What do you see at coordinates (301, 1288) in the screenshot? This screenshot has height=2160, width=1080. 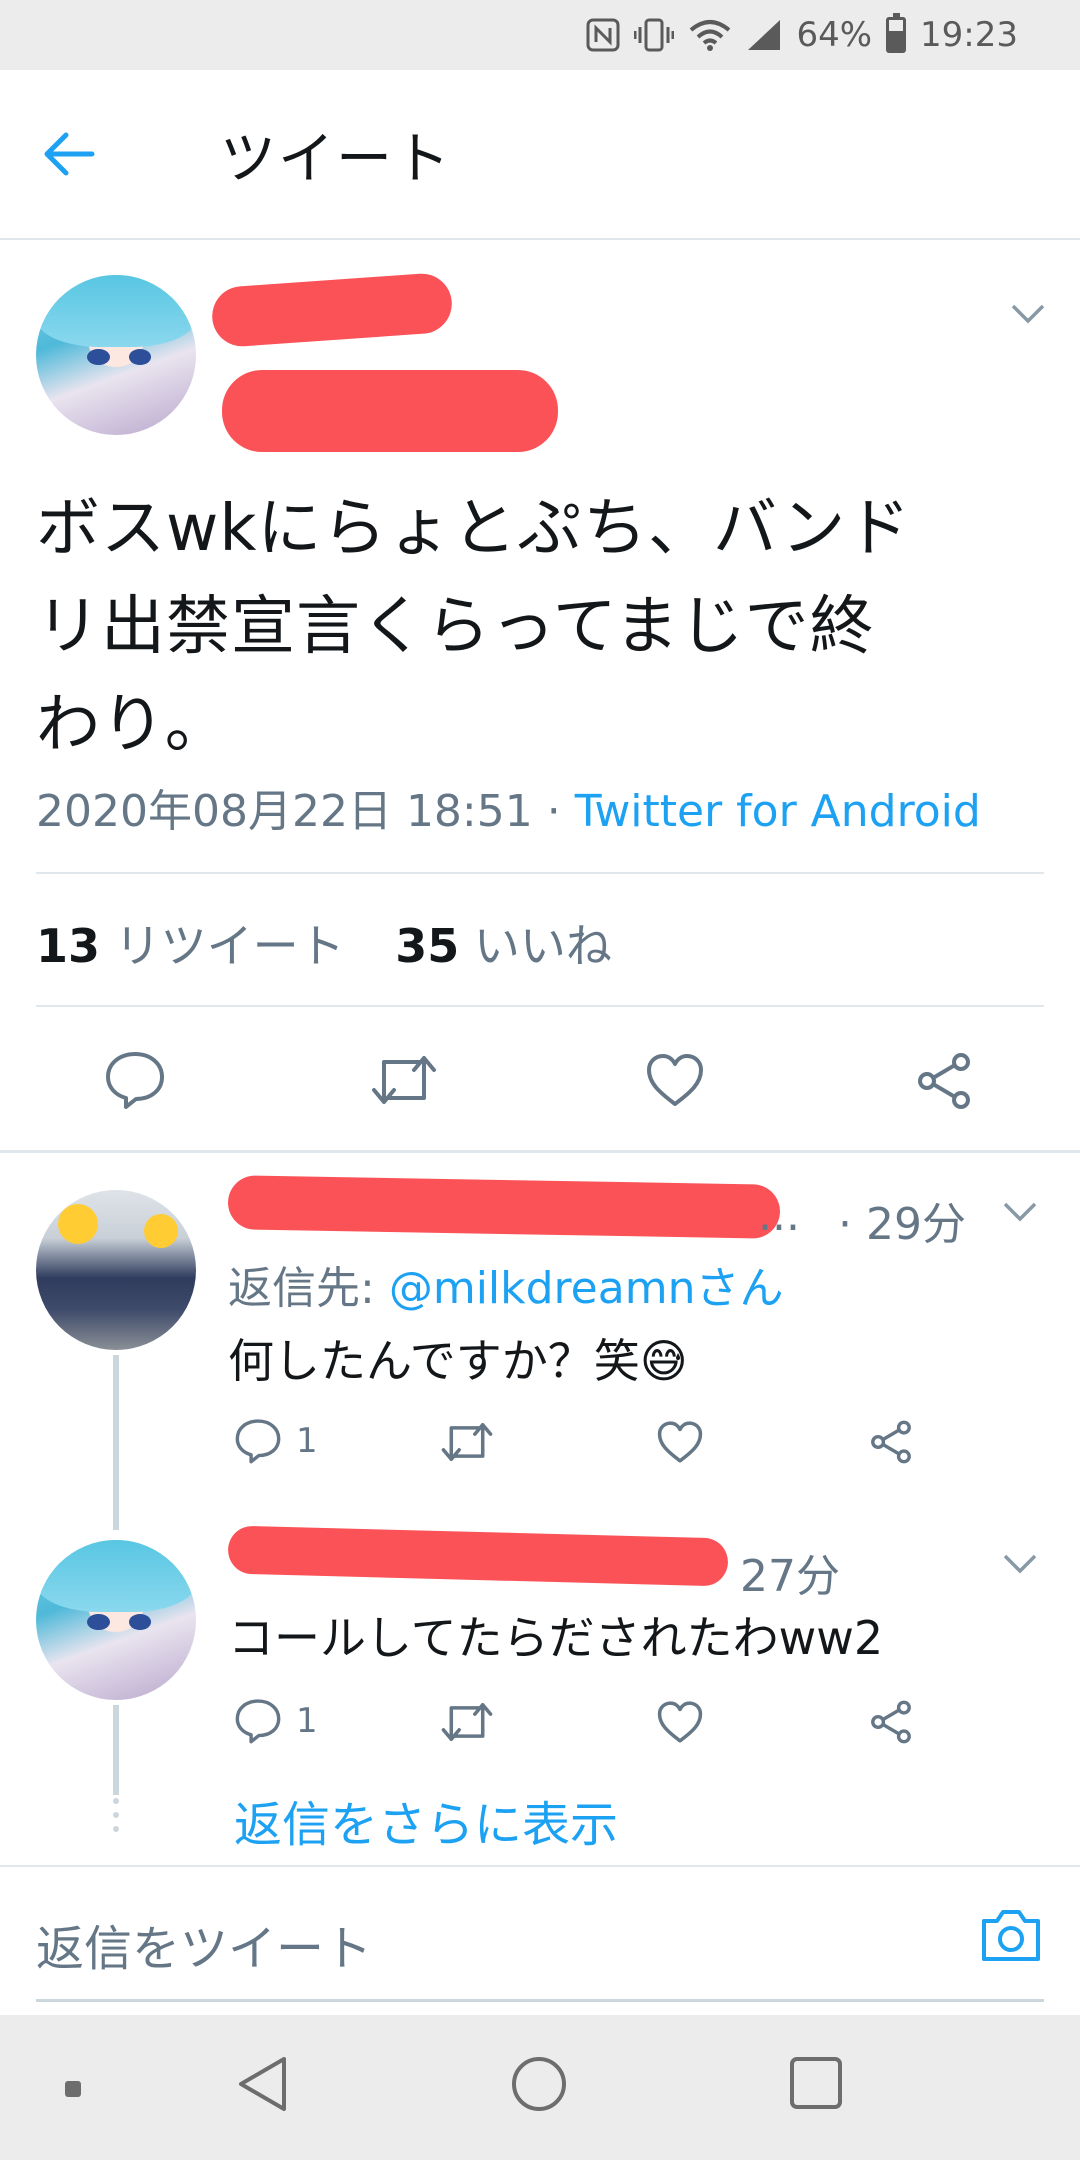 I see `reply-to-prefix: 返信先:` at bounding box center [301, 1288].